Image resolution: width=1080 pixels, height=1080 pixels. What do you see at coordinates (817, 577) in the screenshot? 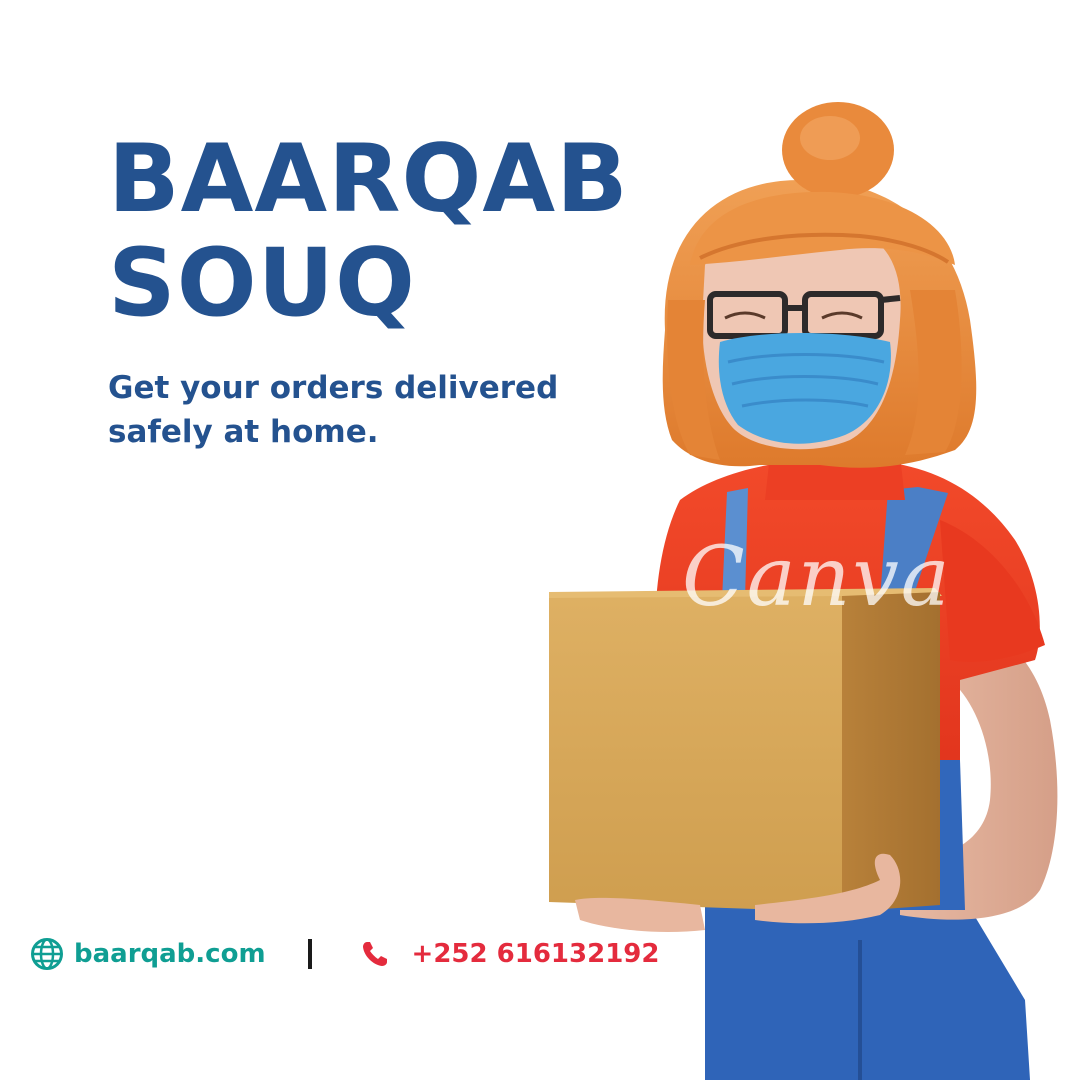
I see `canva-watermark: Canva` at bounding box center [817, 577].